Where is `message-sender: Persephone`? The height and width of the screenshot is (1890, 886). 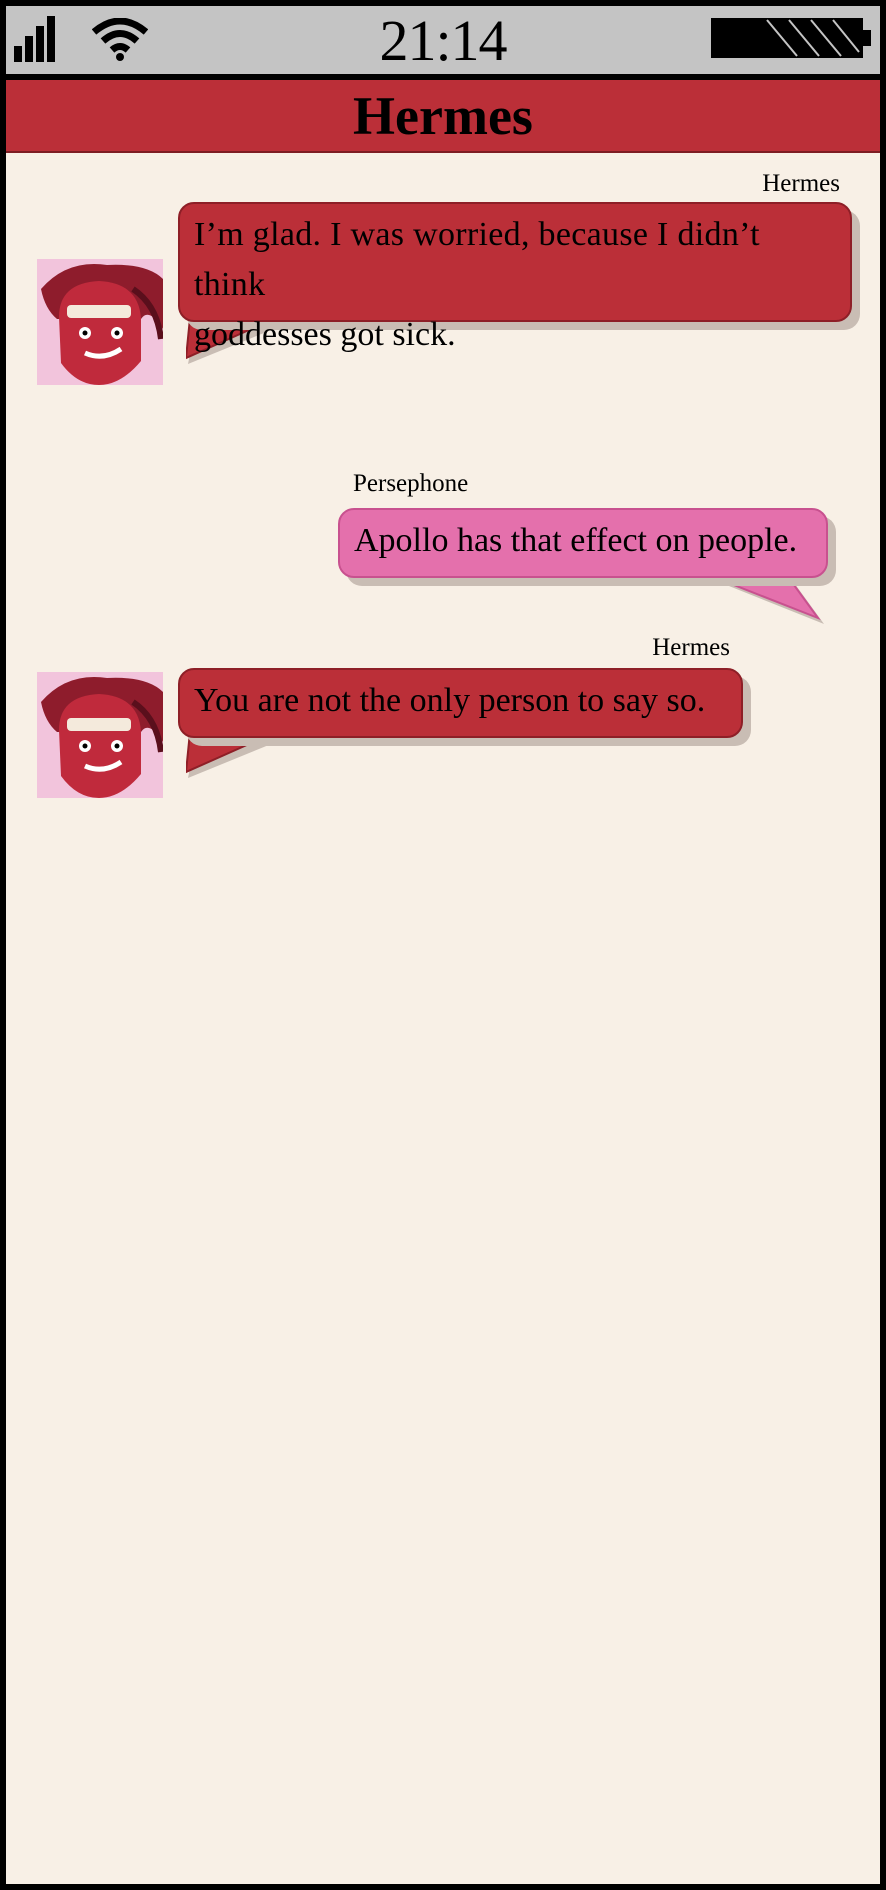 message-sender: Persephone is located at coordinates (411, 483).